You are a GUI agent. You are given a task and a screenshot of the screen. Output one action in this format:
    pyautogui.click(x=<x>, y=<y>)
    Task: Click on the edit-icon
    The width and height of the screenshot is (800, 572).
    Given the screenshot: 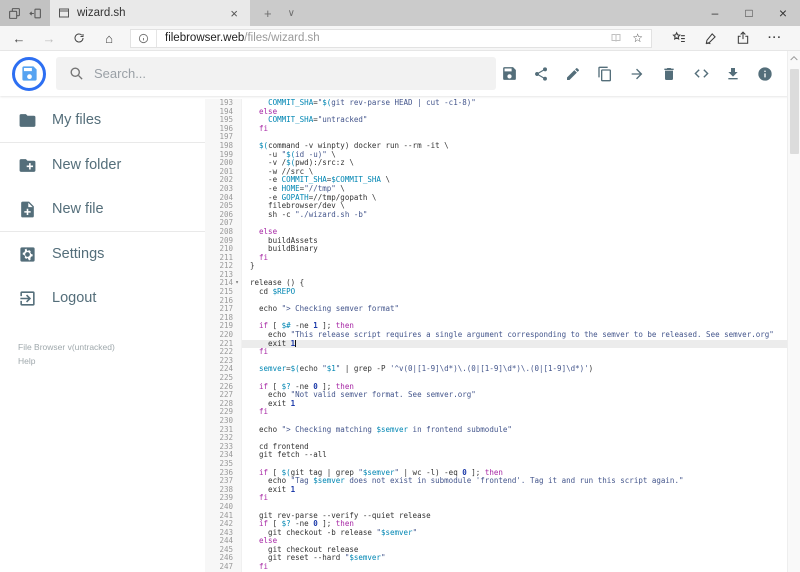 What is the action you would take?
    pyautogui.click(x=573, y=74)
    